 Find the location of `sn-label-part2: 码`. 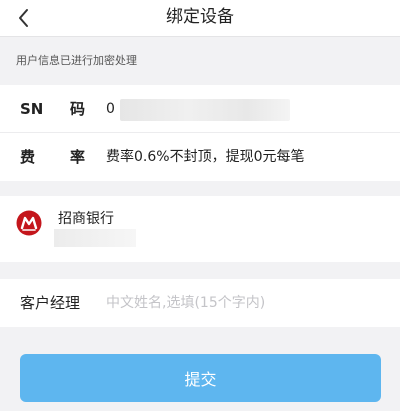

sn-label-part2: 码 is located at coordinates (78, 109).